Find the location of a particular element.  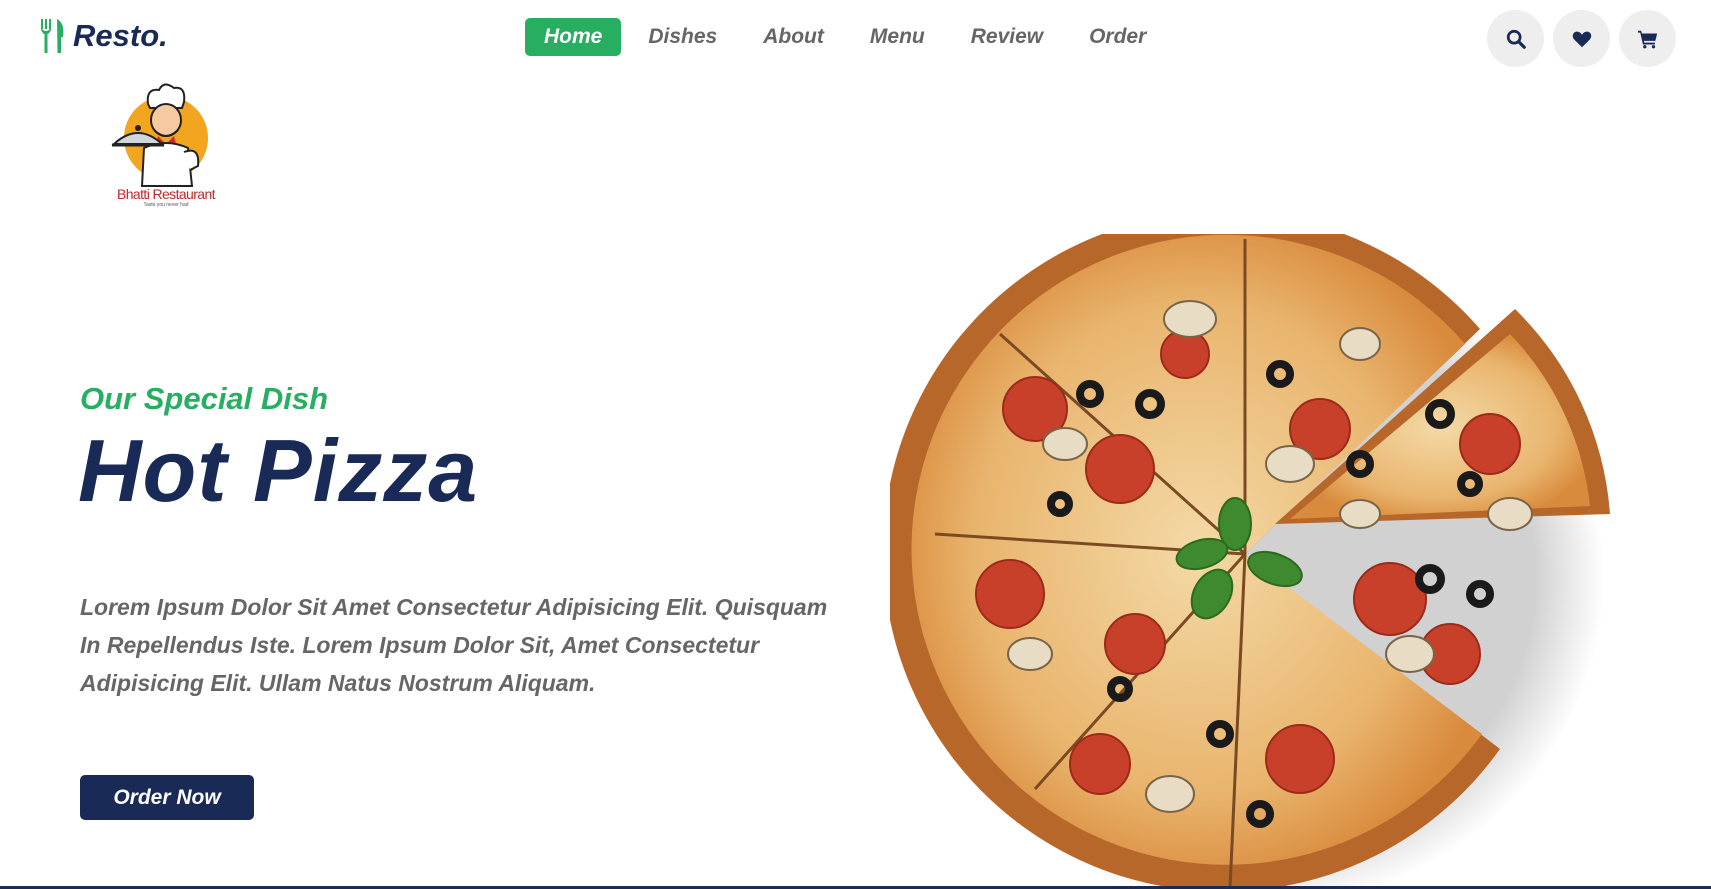

cart-icon is located at coordinates (1647, 39).